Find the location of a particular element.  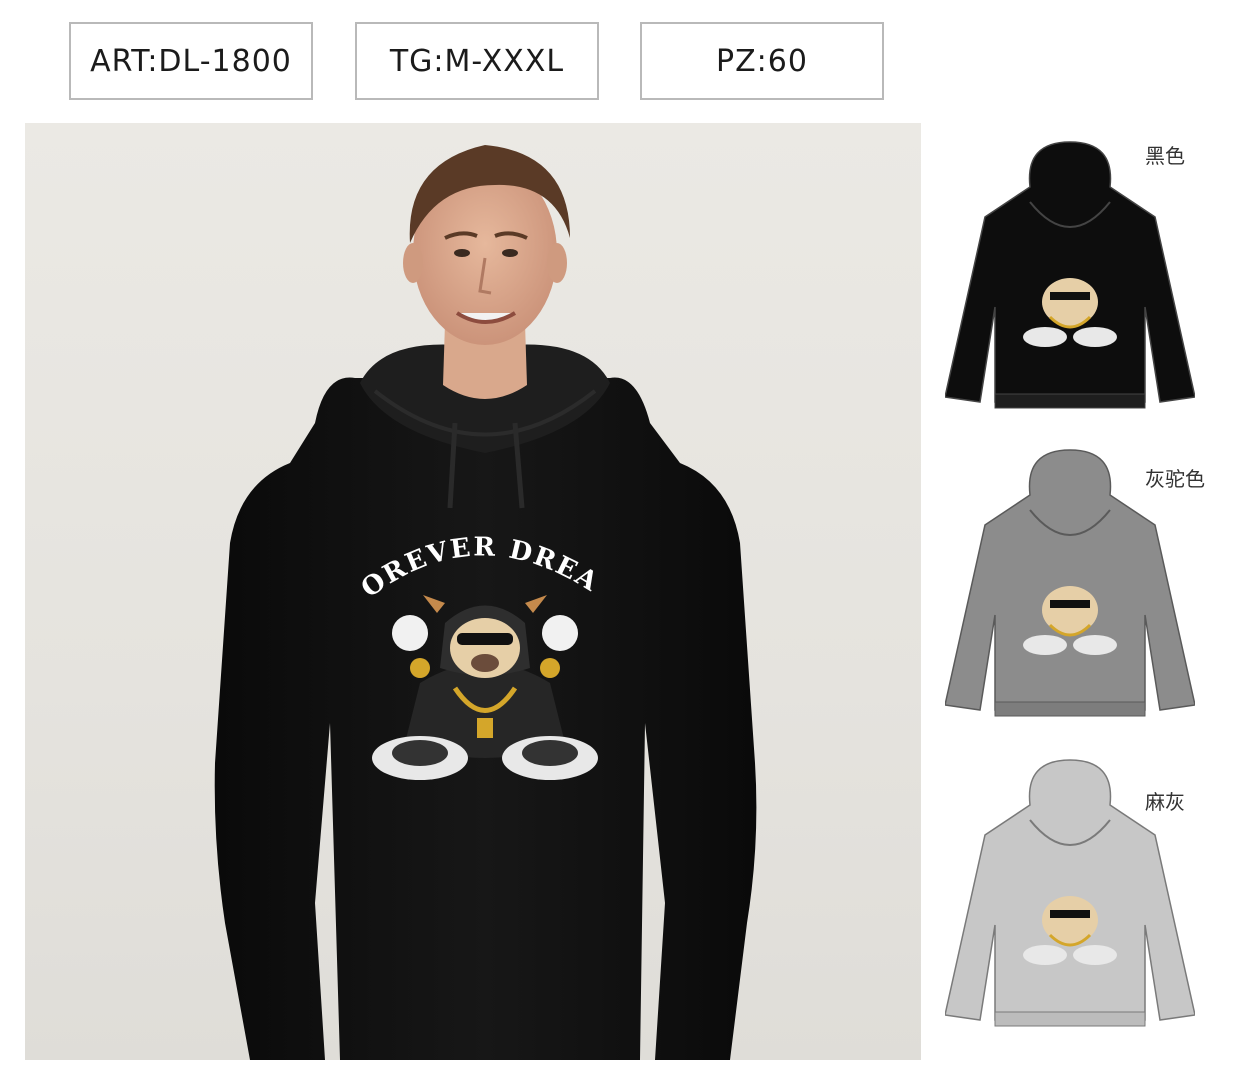

art-number-box: ART:DL-1800 is located at coordinates (191, 61).